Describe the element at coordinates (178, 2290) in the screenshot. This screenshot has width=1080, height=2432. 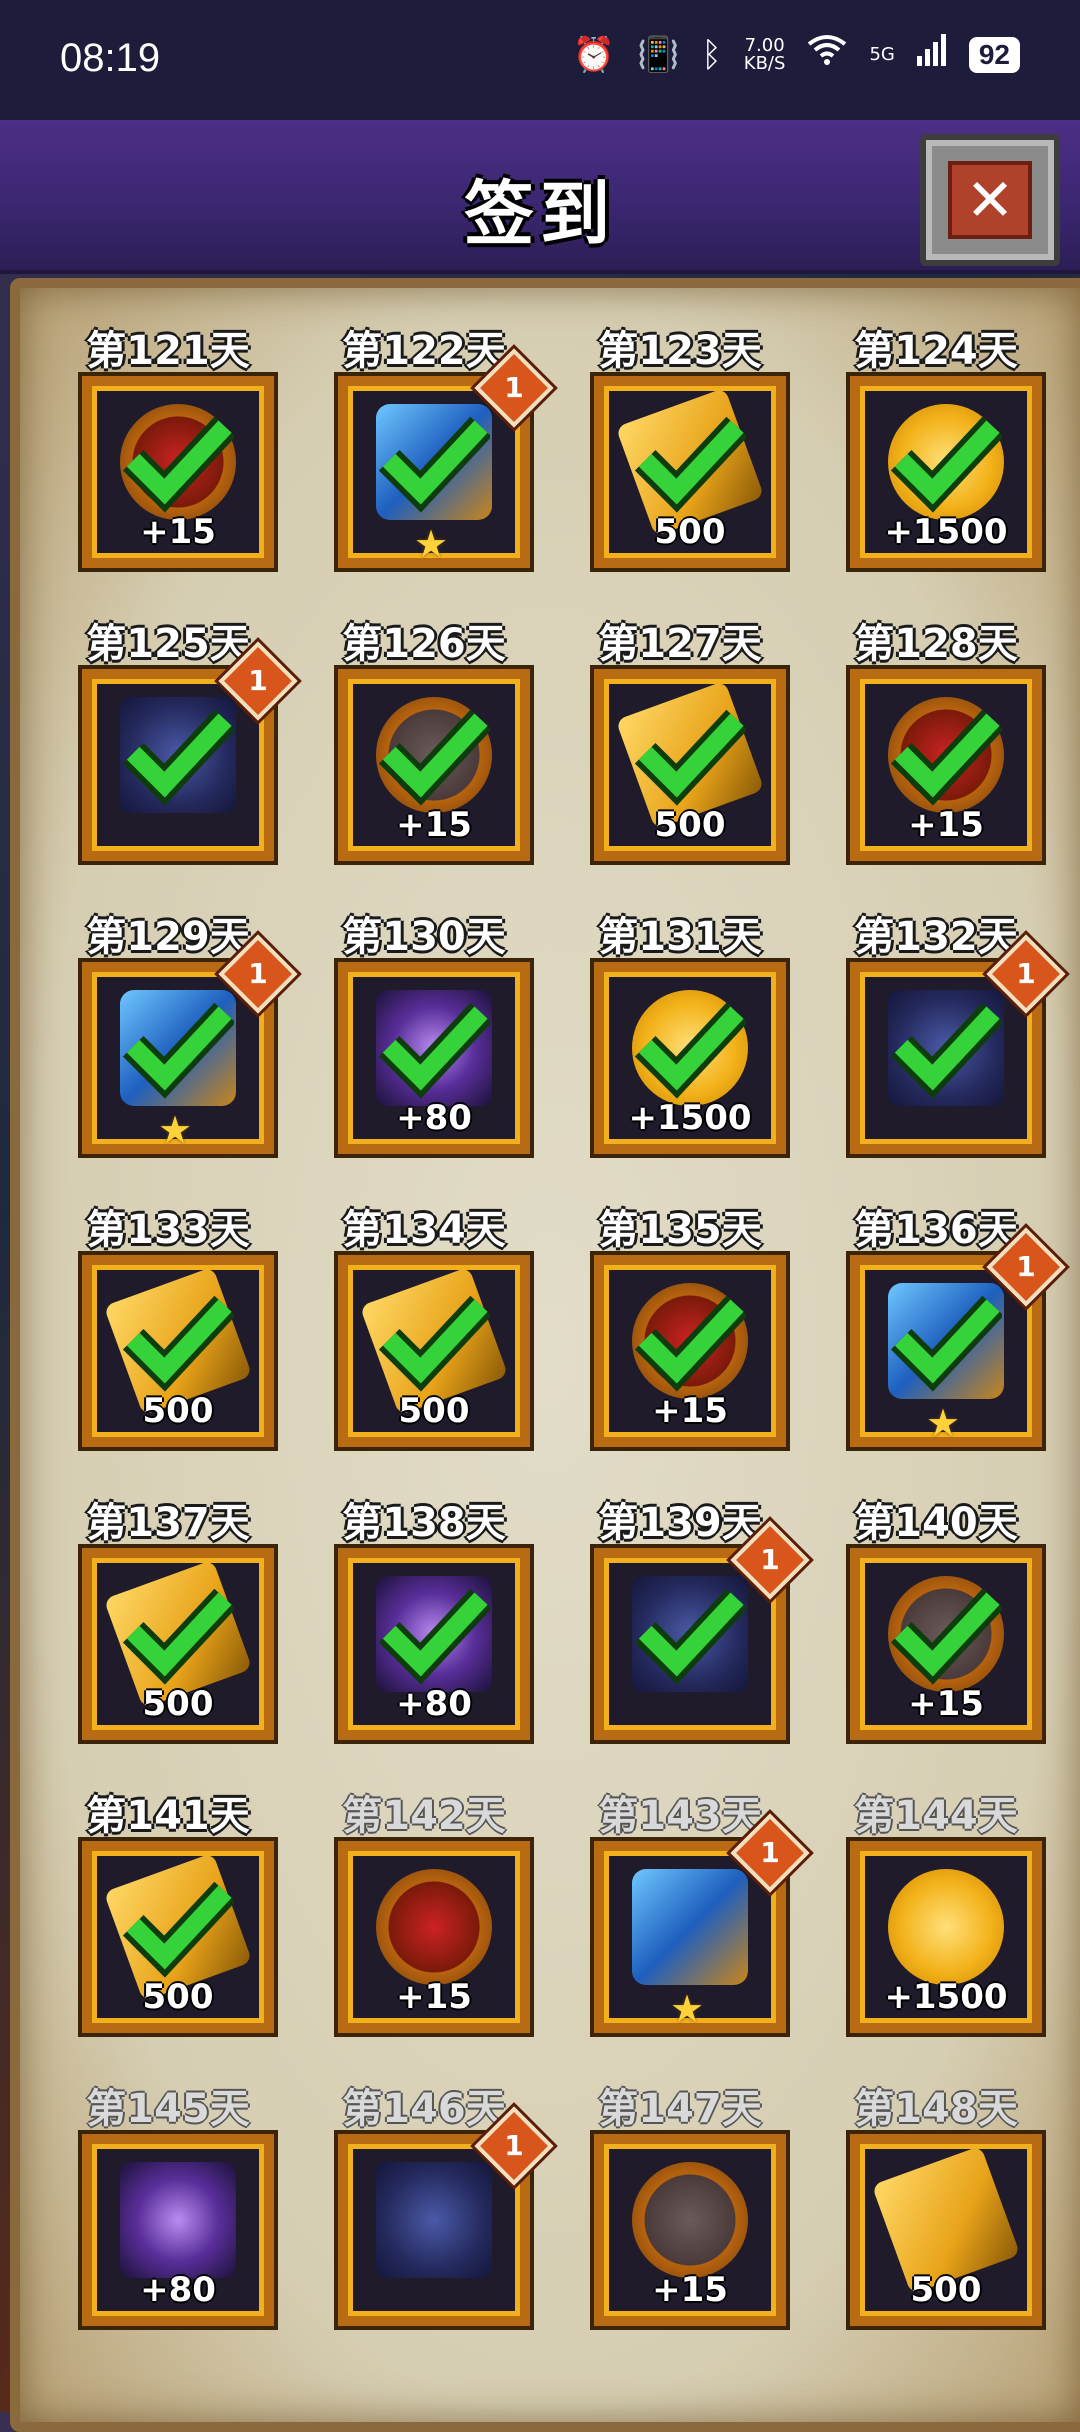
I see `reward-amount: +80` at that location.